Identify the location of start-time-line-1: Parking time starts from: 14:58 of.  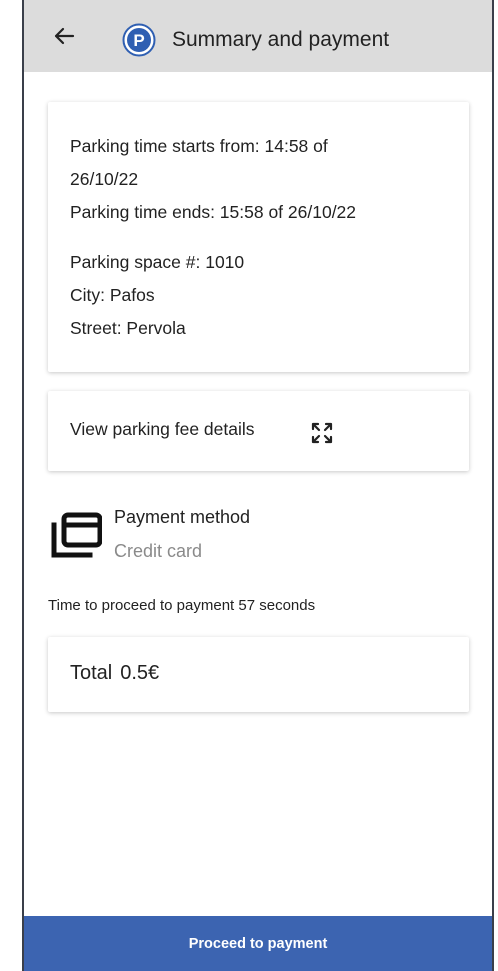
(199, 146).